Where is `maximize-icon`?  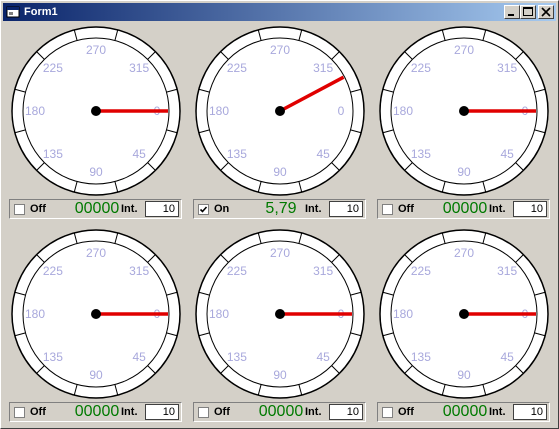
maximize-icon is located at coordinates (528, 11).